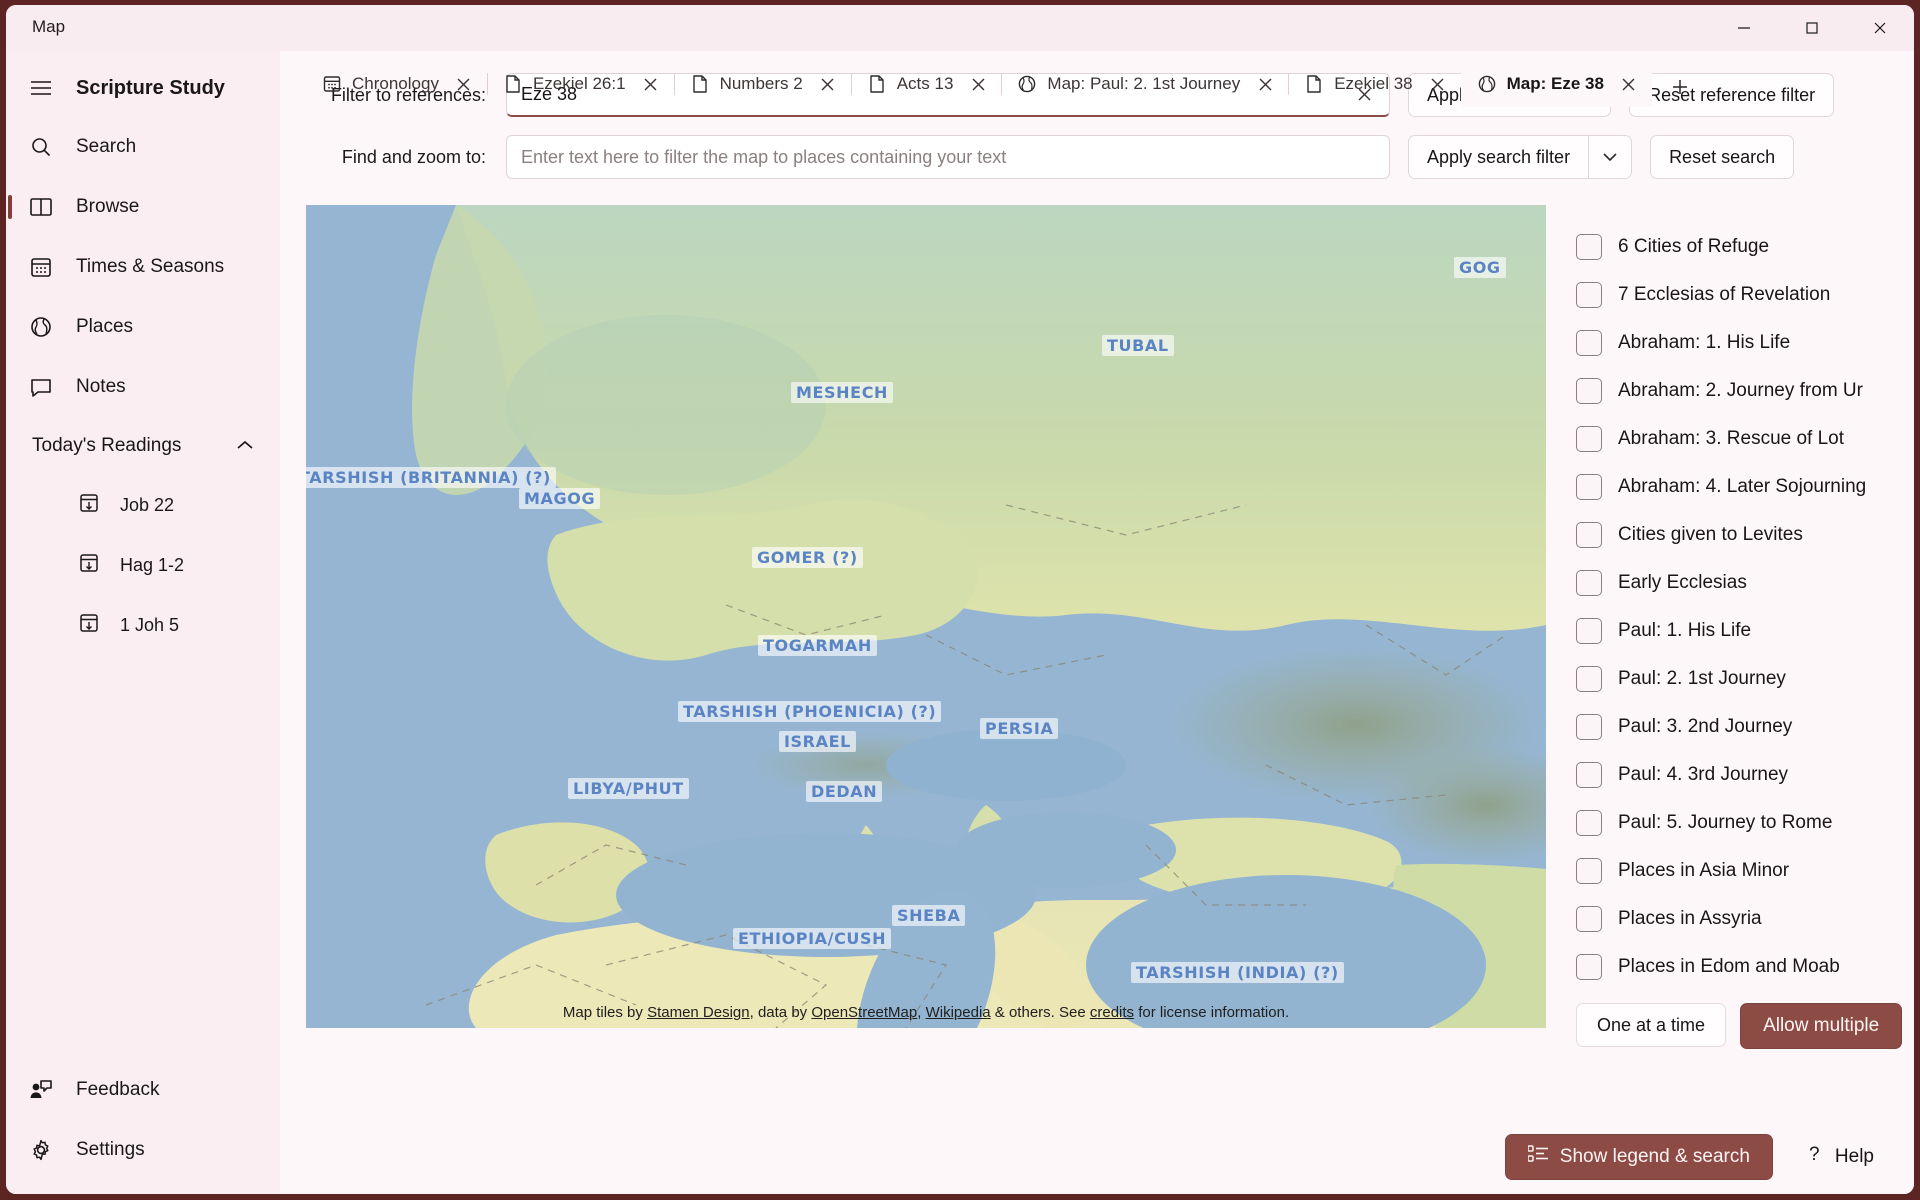 This screenshot has height=1200, width=1920. Describe the element at coordinates (1745, 919) in the screenshot. I see `legend-option-row: Places in Assyria` at that location.